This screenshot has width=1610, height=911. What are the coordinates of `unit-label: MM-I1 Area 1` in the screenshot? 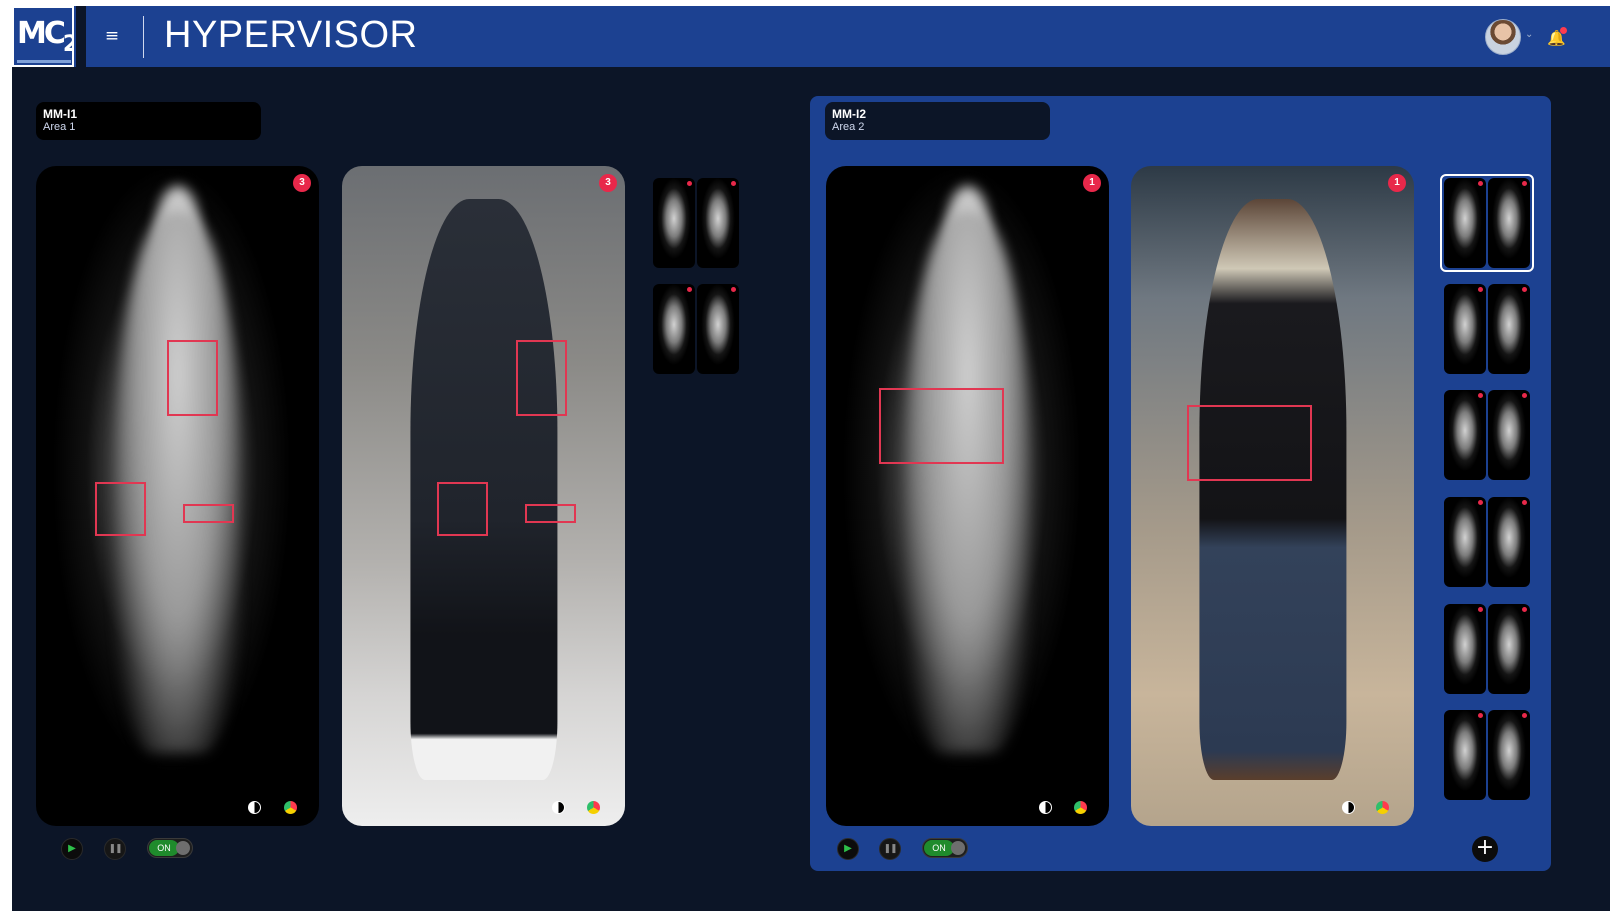 It's located at (148, 121).